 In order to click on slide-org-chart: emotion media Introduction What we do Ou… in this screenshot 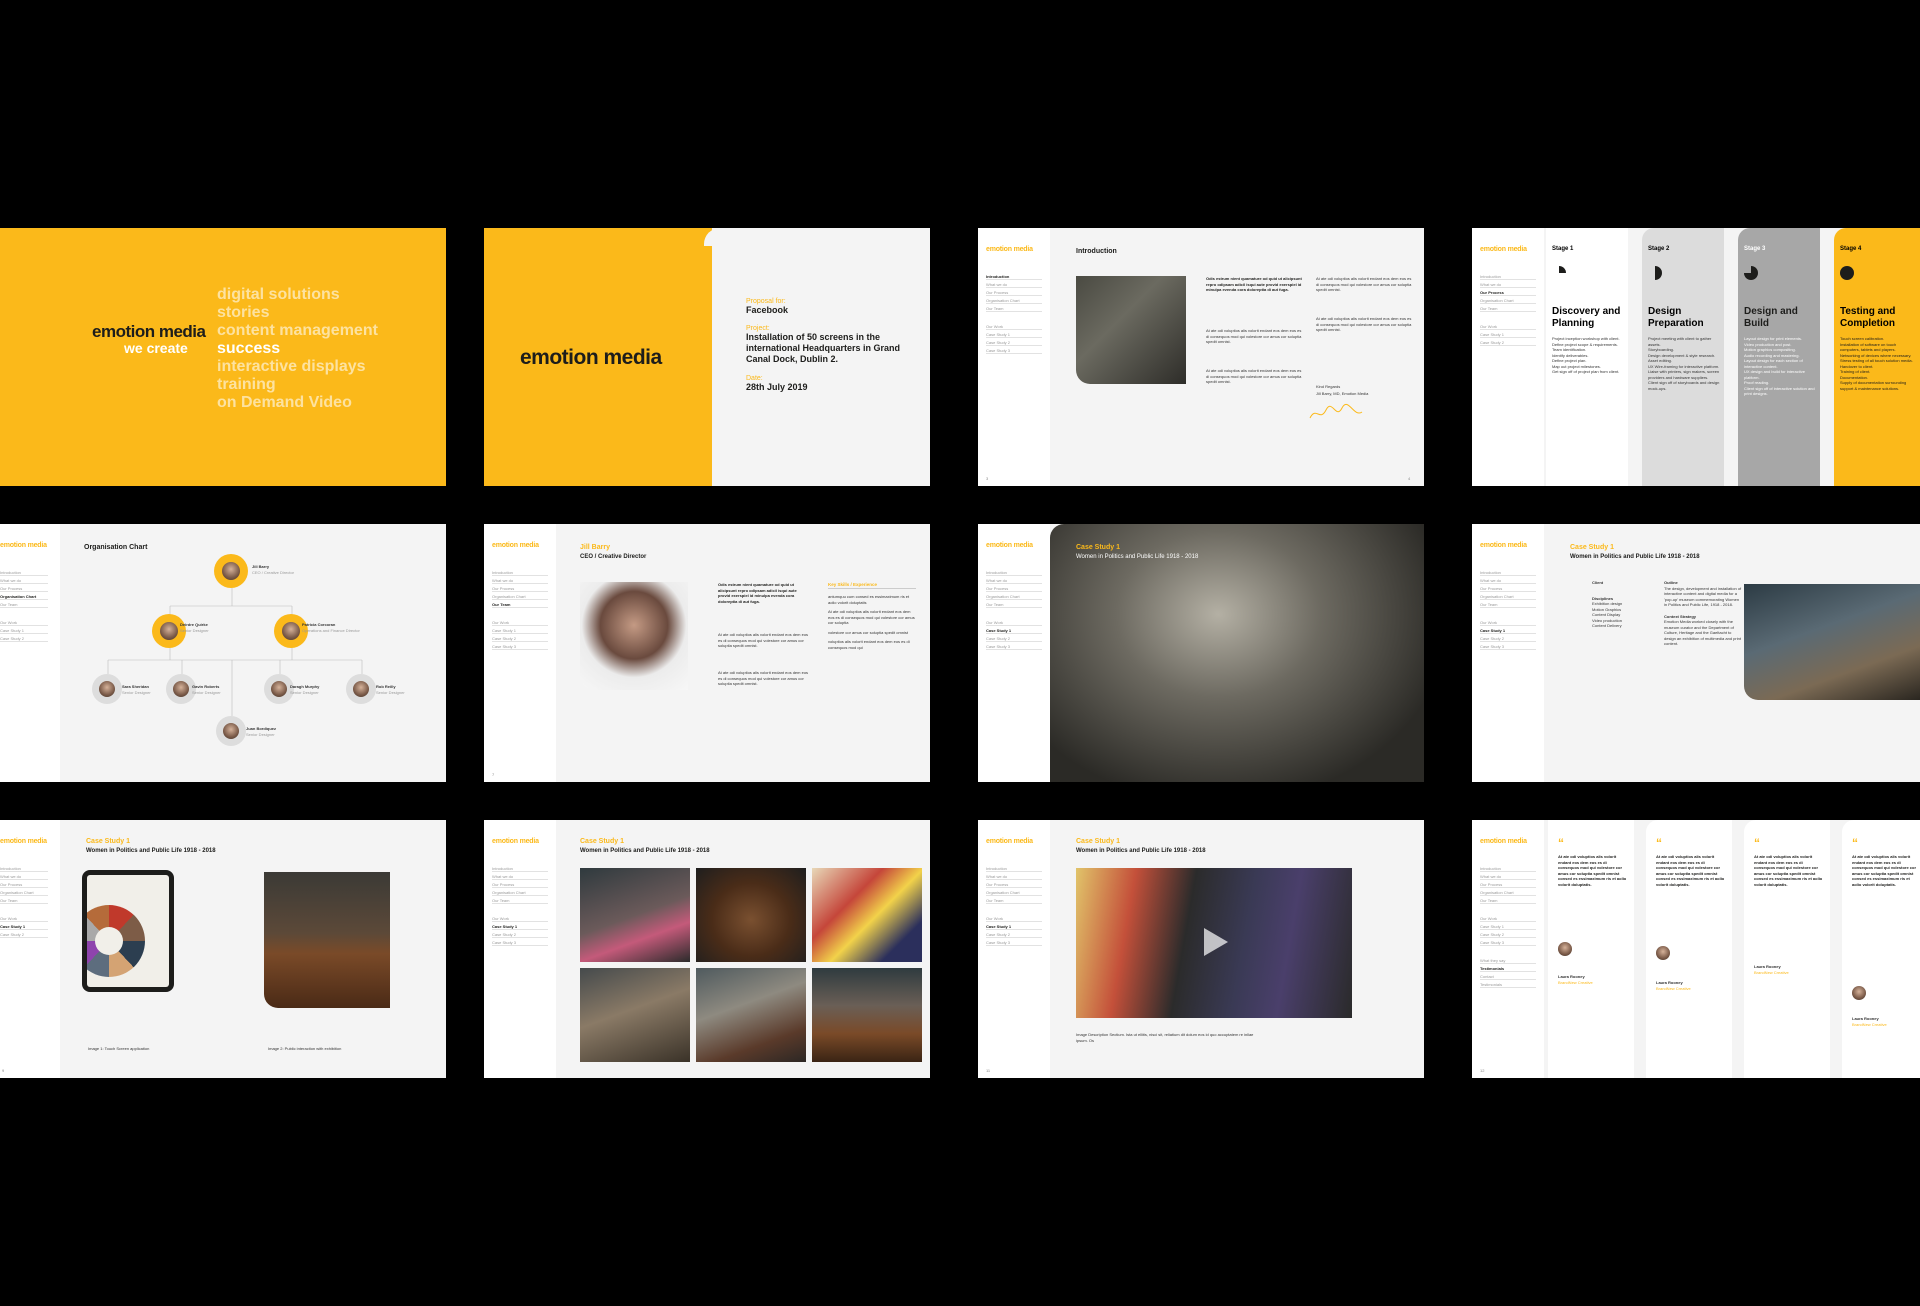, I will do `click(223, 653)`.